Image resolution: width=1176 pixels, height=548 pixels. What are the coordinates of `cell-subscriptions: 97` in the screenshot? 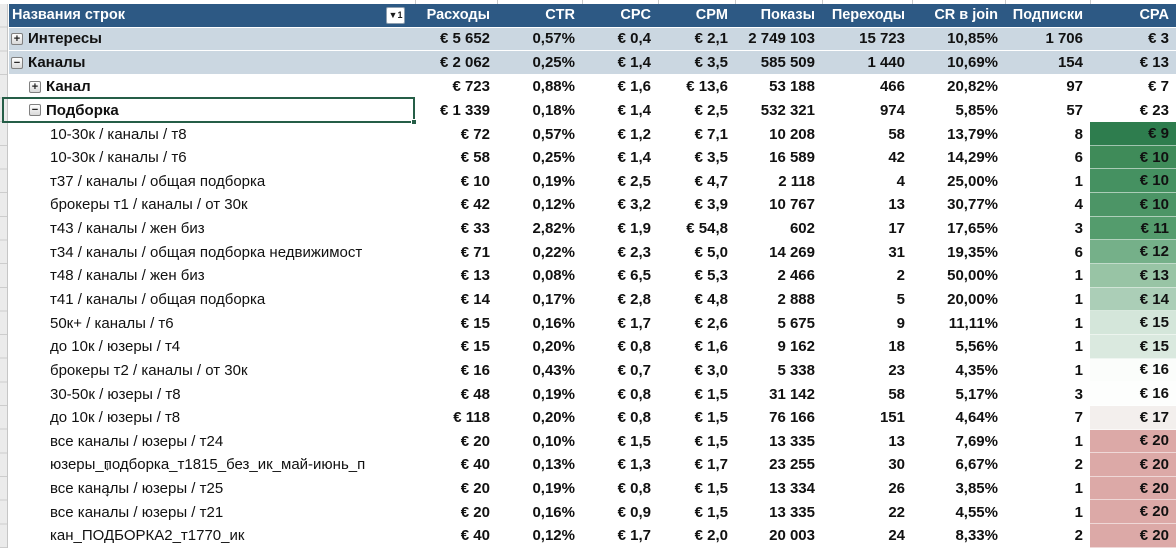 It's located at (1047, 87).